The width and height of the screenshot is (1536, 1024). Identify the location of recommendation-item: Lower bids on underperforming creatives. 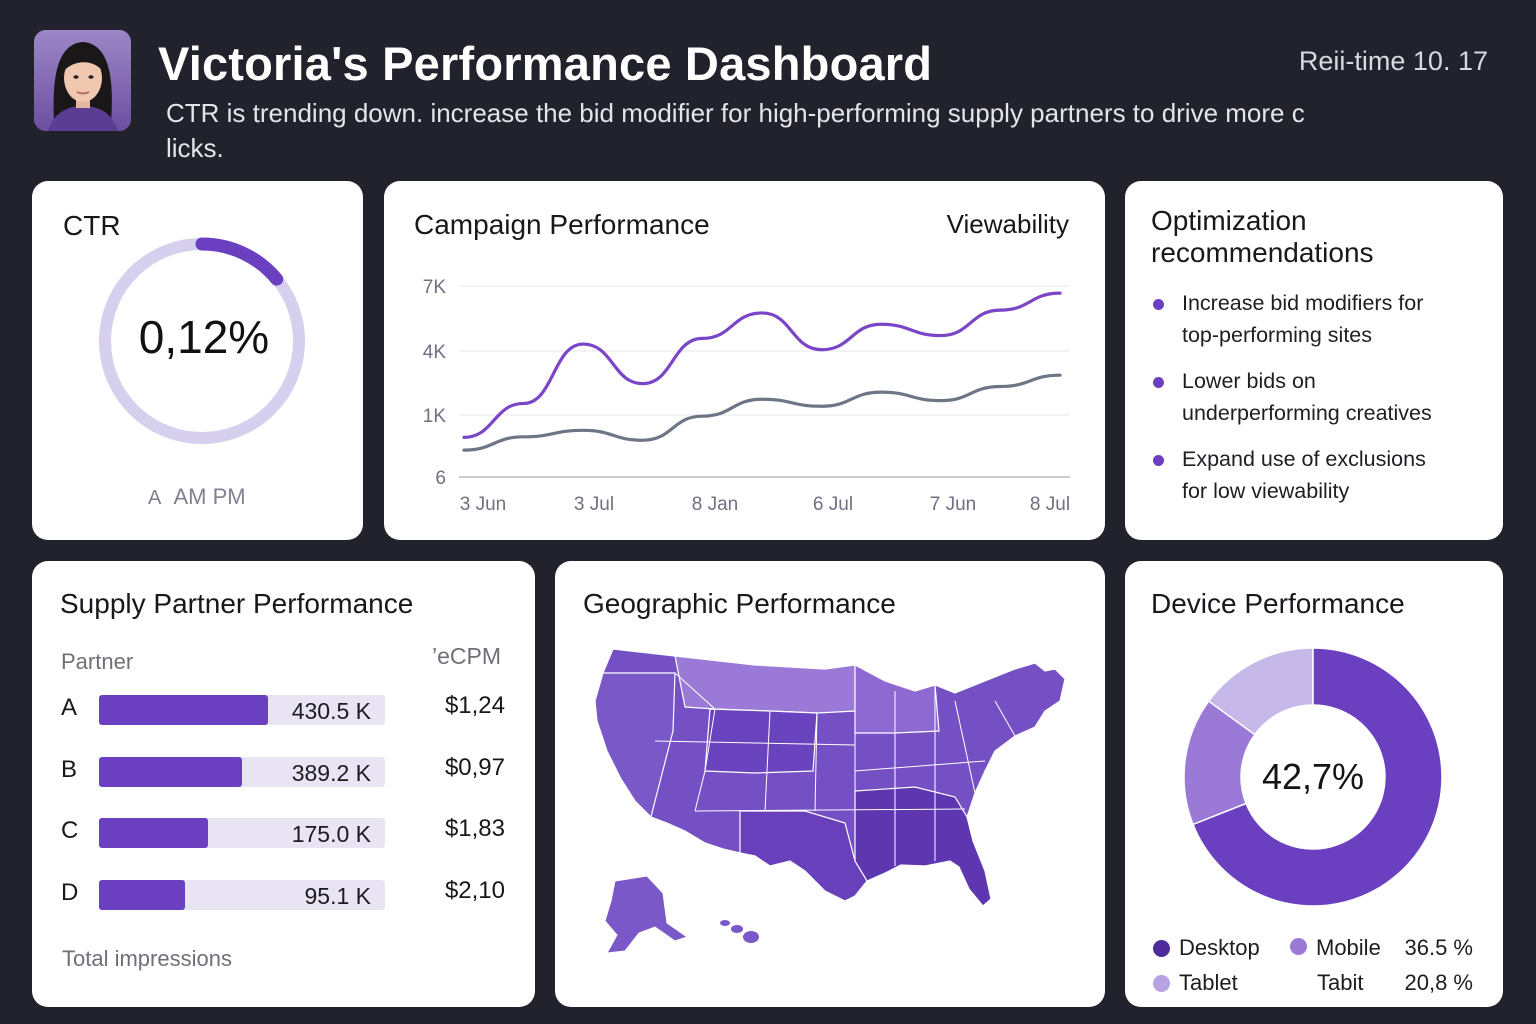
(1323, 397).